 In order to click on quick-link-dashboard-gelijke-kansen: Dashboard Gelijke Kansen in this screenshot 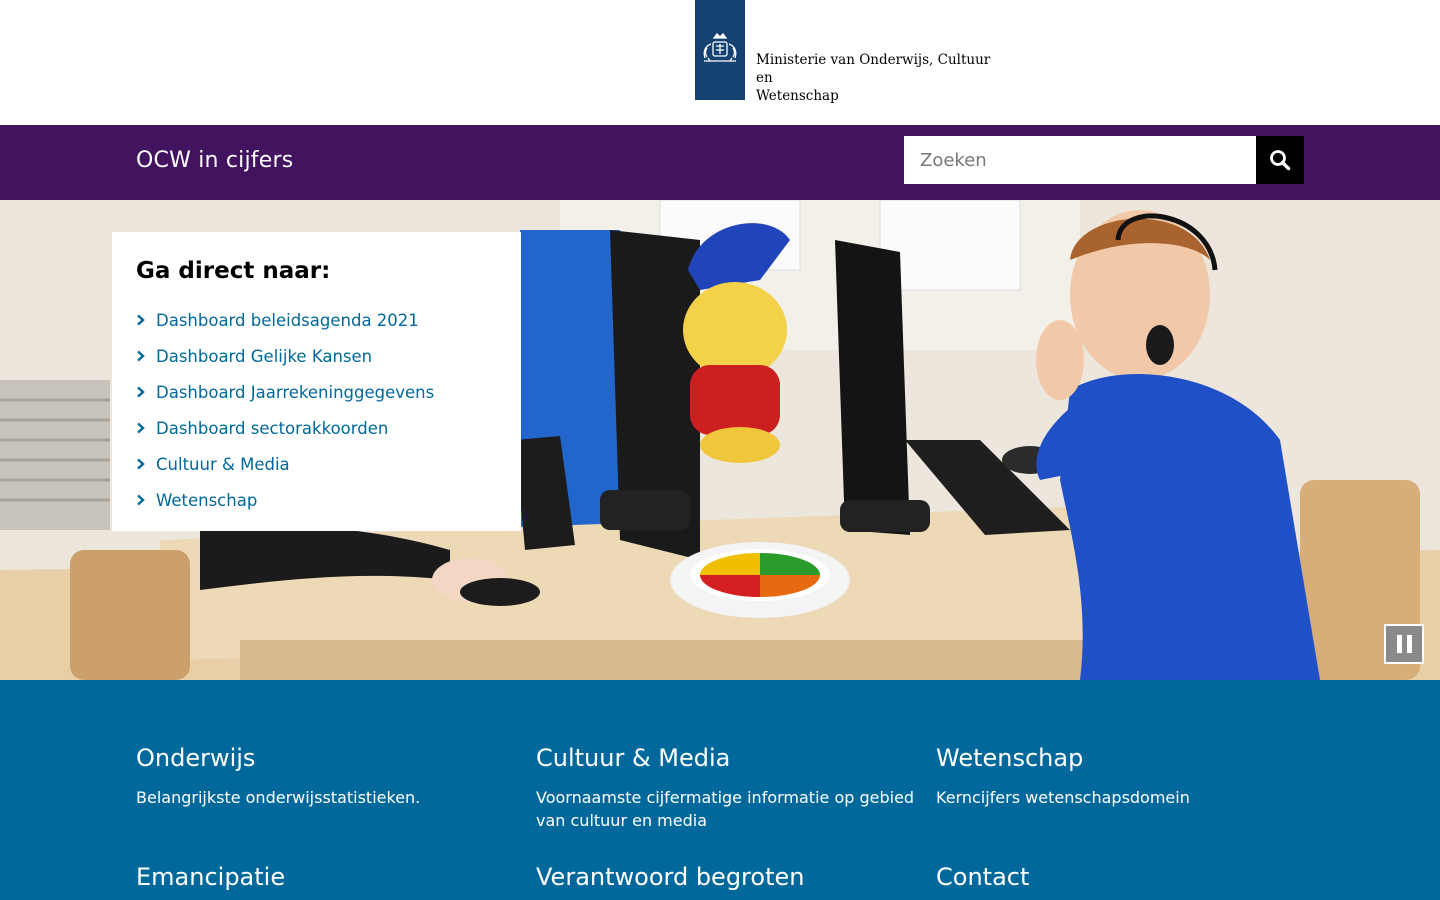, I will do `click(264, 356)`.